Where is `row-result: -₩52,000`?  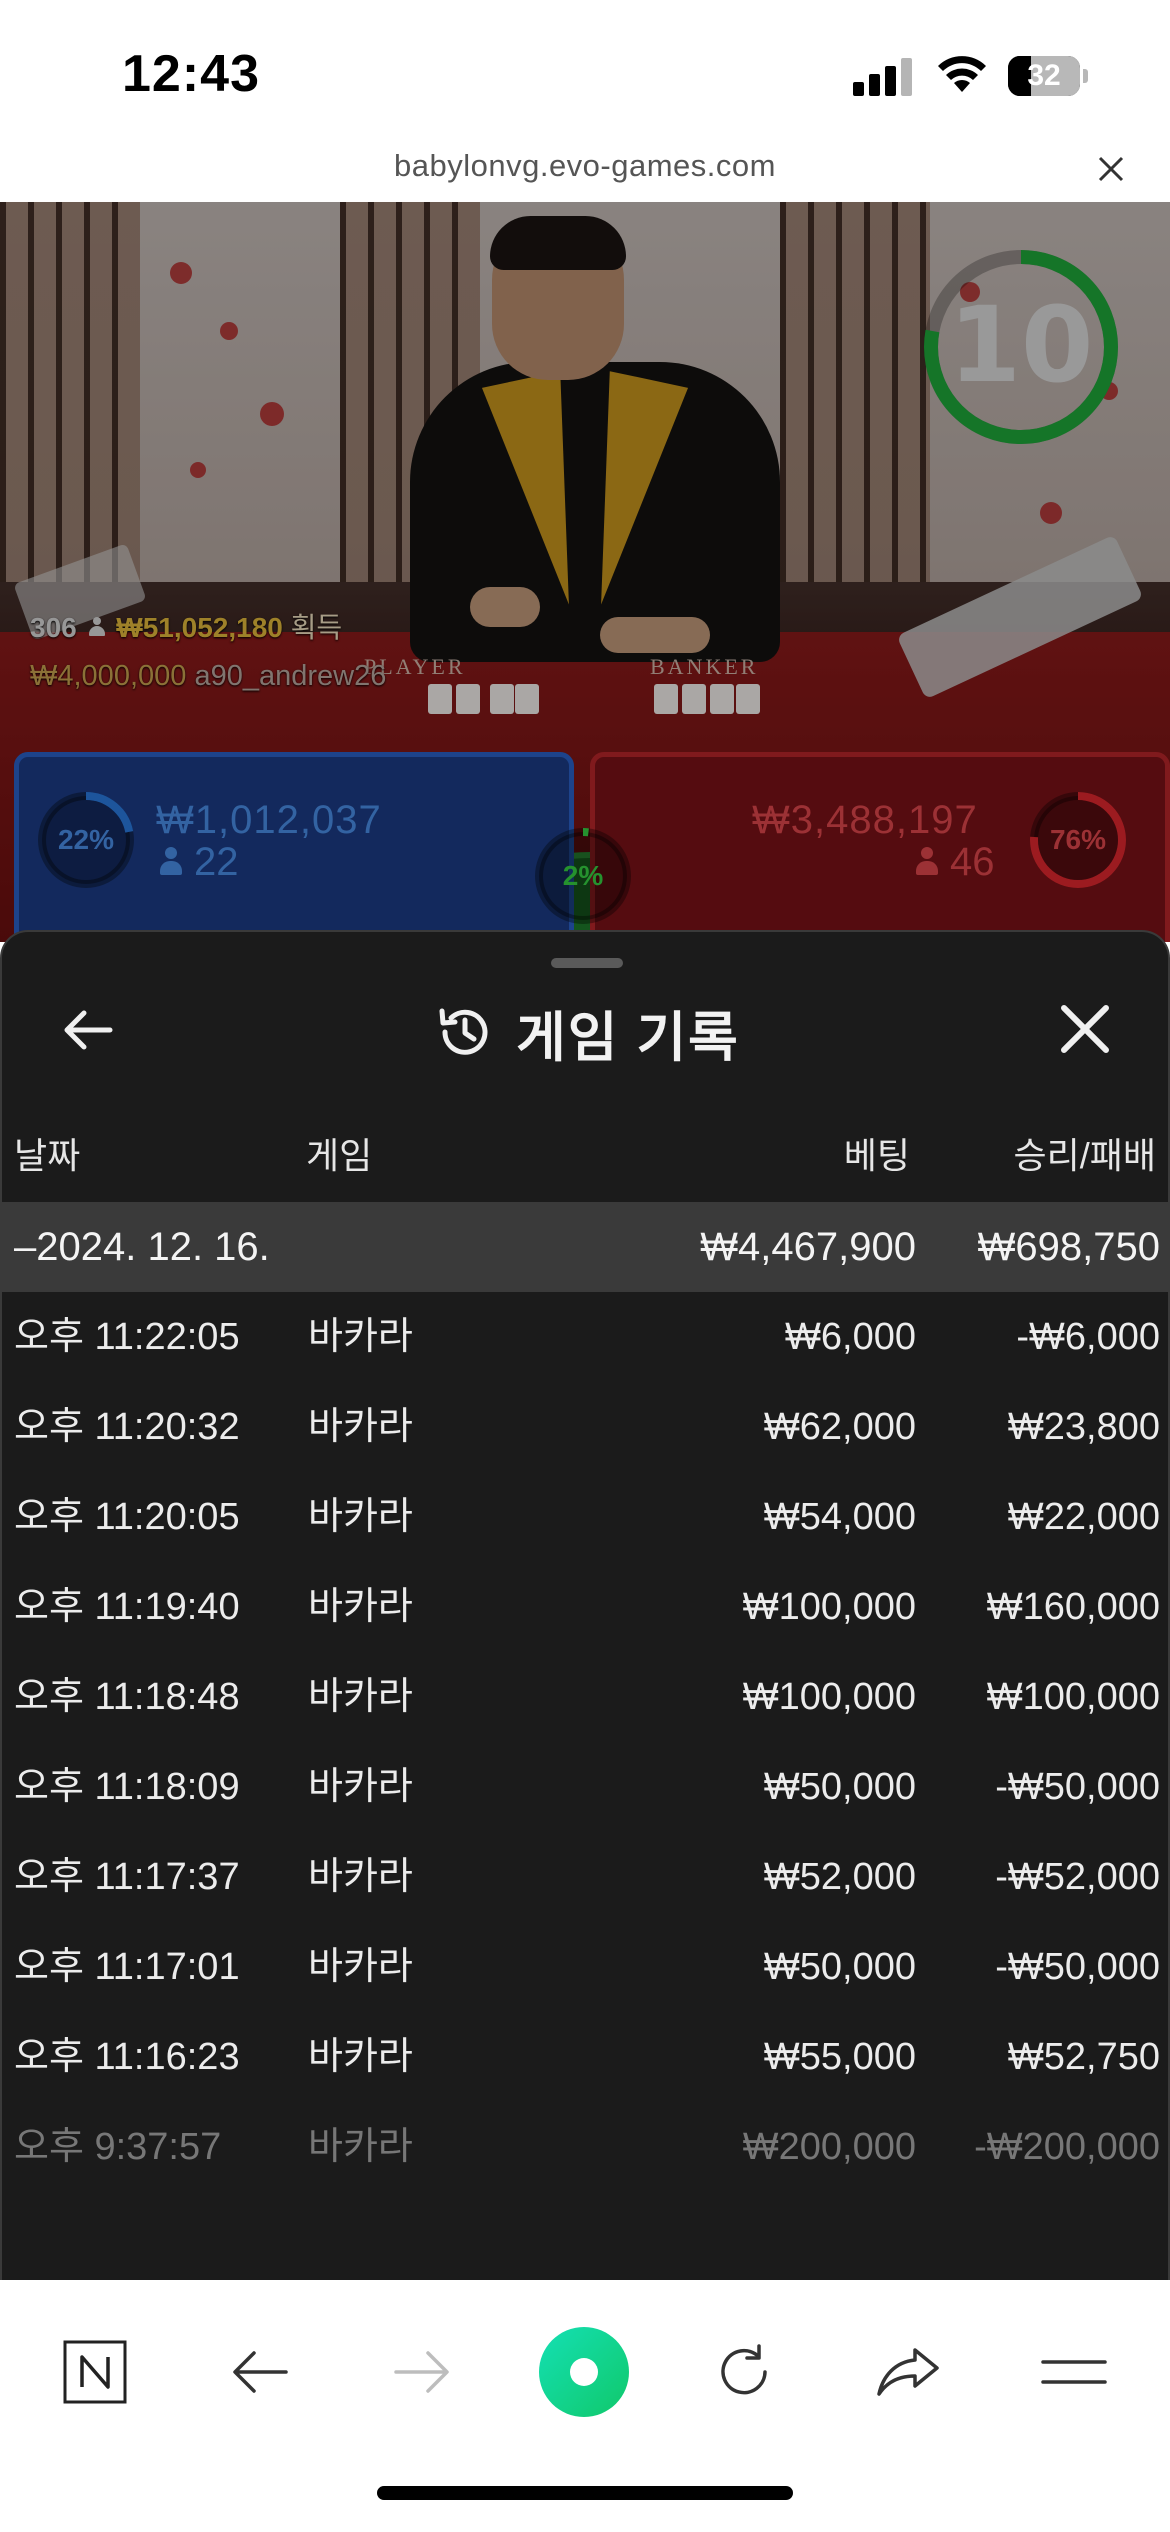 row-result: -₩52,000 is located at coordinates (1077, 1877).